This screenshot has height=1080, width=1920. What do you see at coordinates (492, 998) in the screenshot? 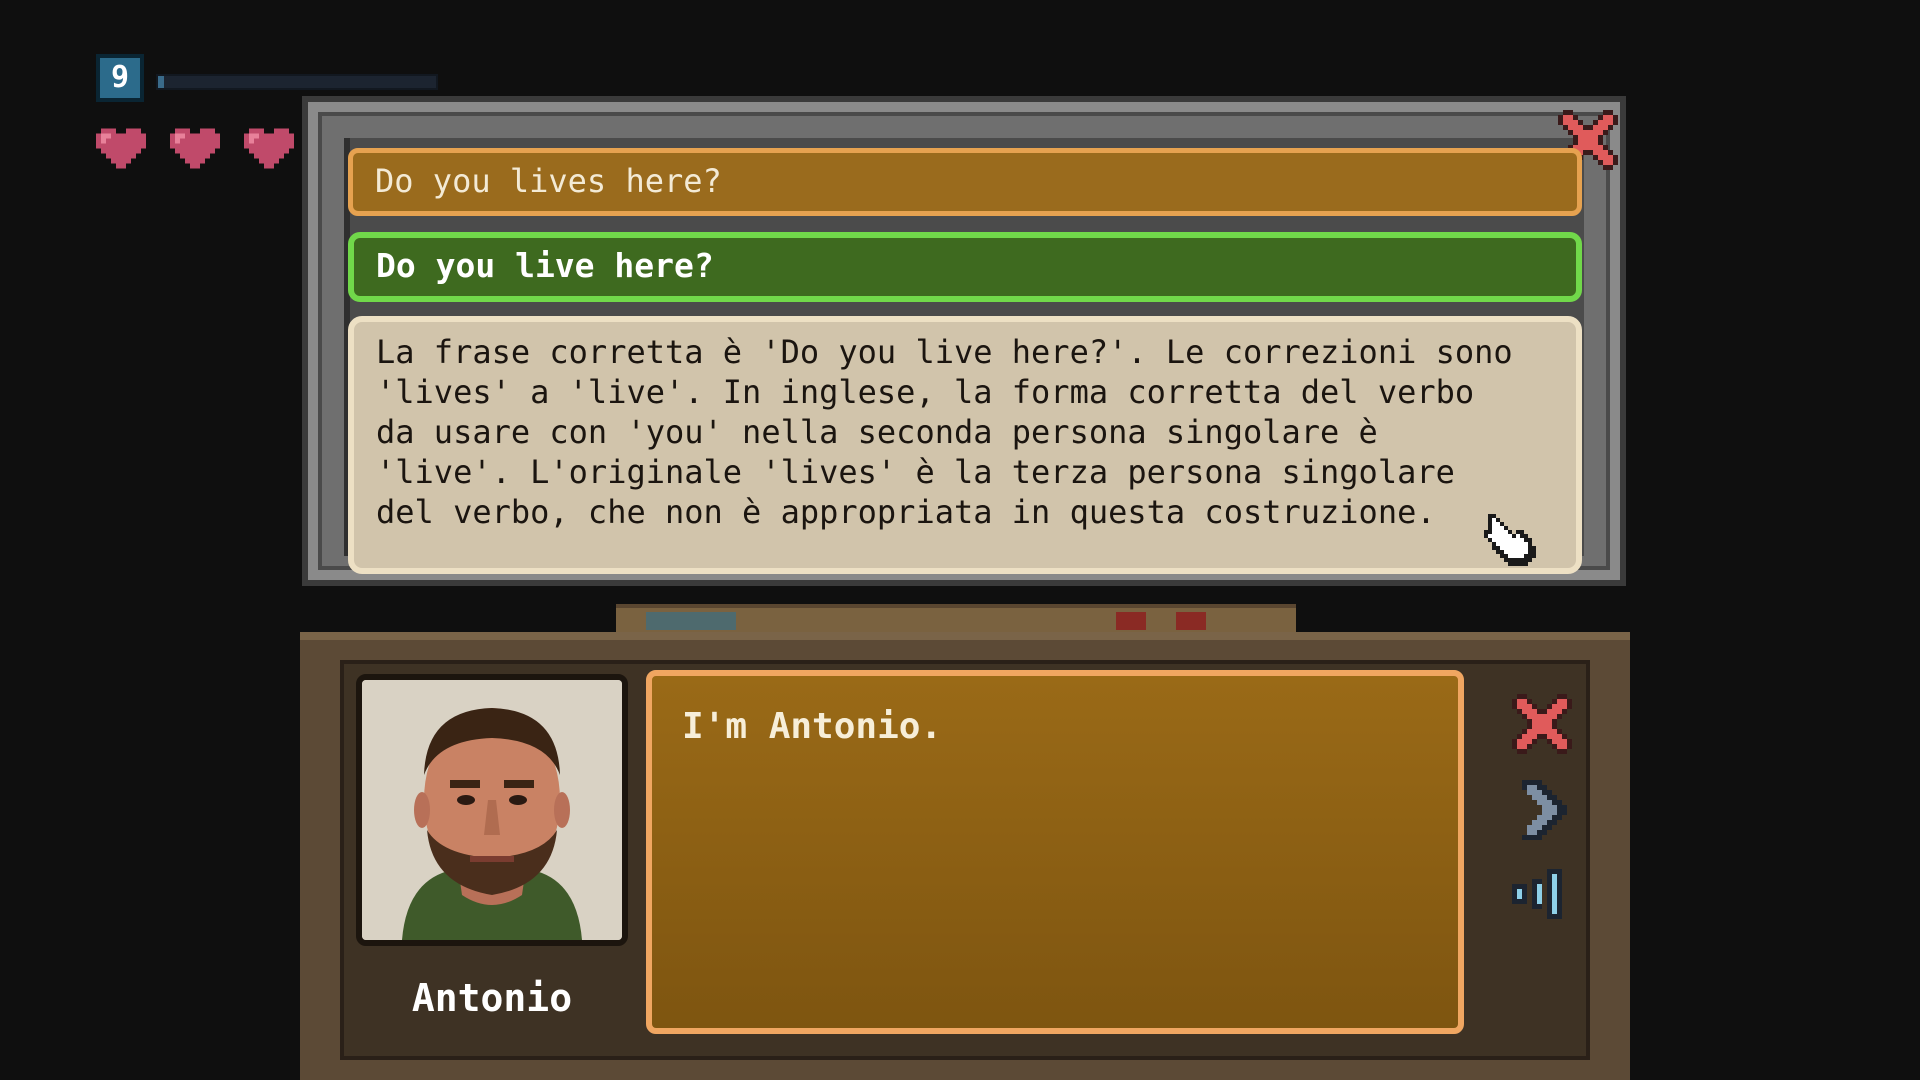
I see `speaker-name: Antonio` at bounding box center [492, 998].